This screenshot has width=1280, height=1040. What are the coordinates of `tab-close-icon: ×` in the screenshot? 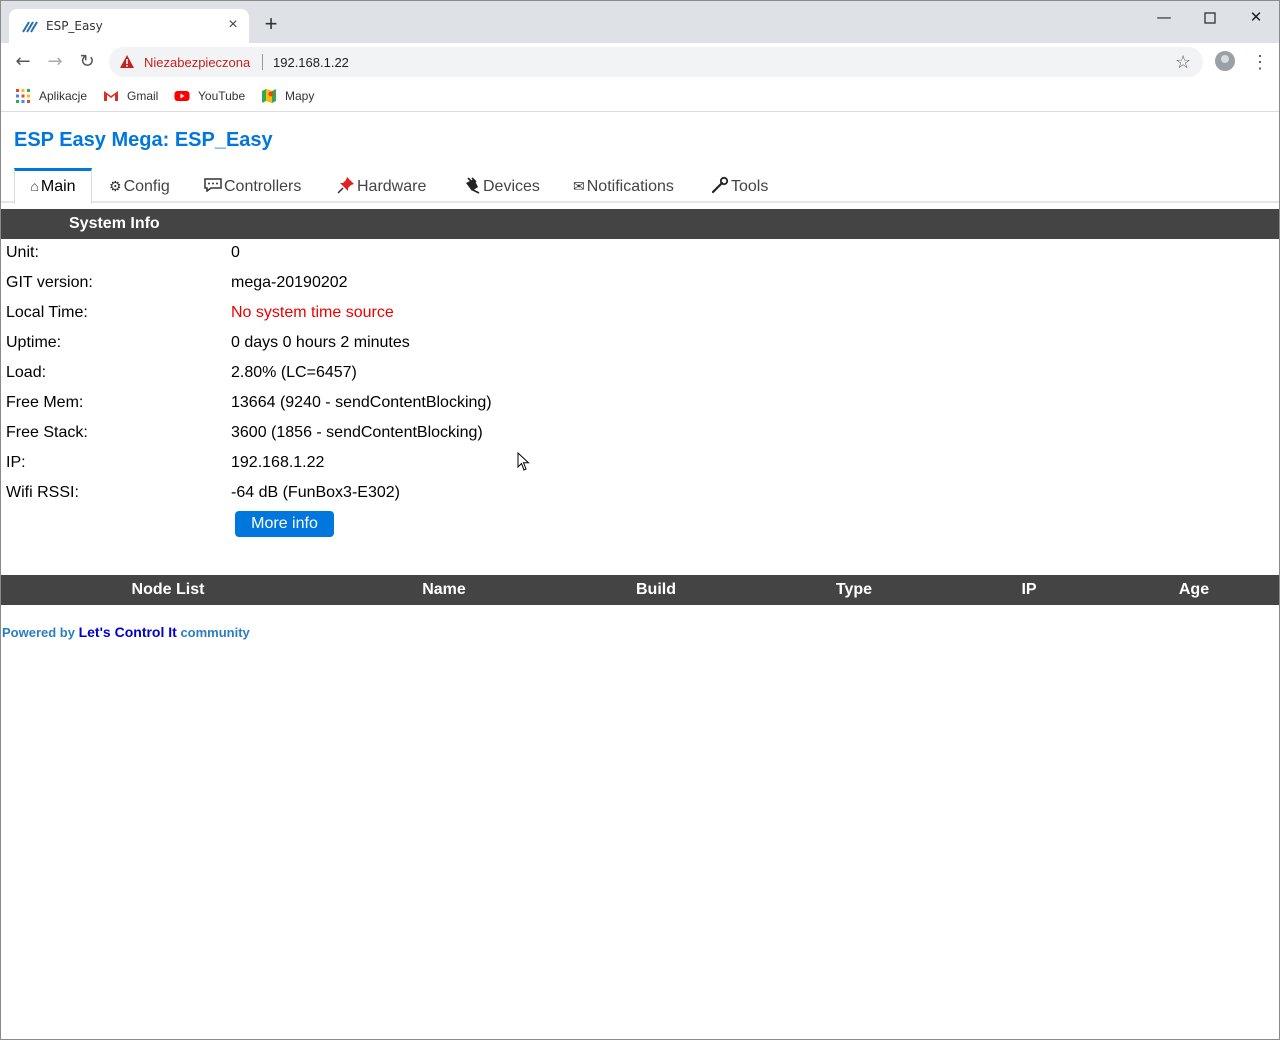 It's located at (233, 25).